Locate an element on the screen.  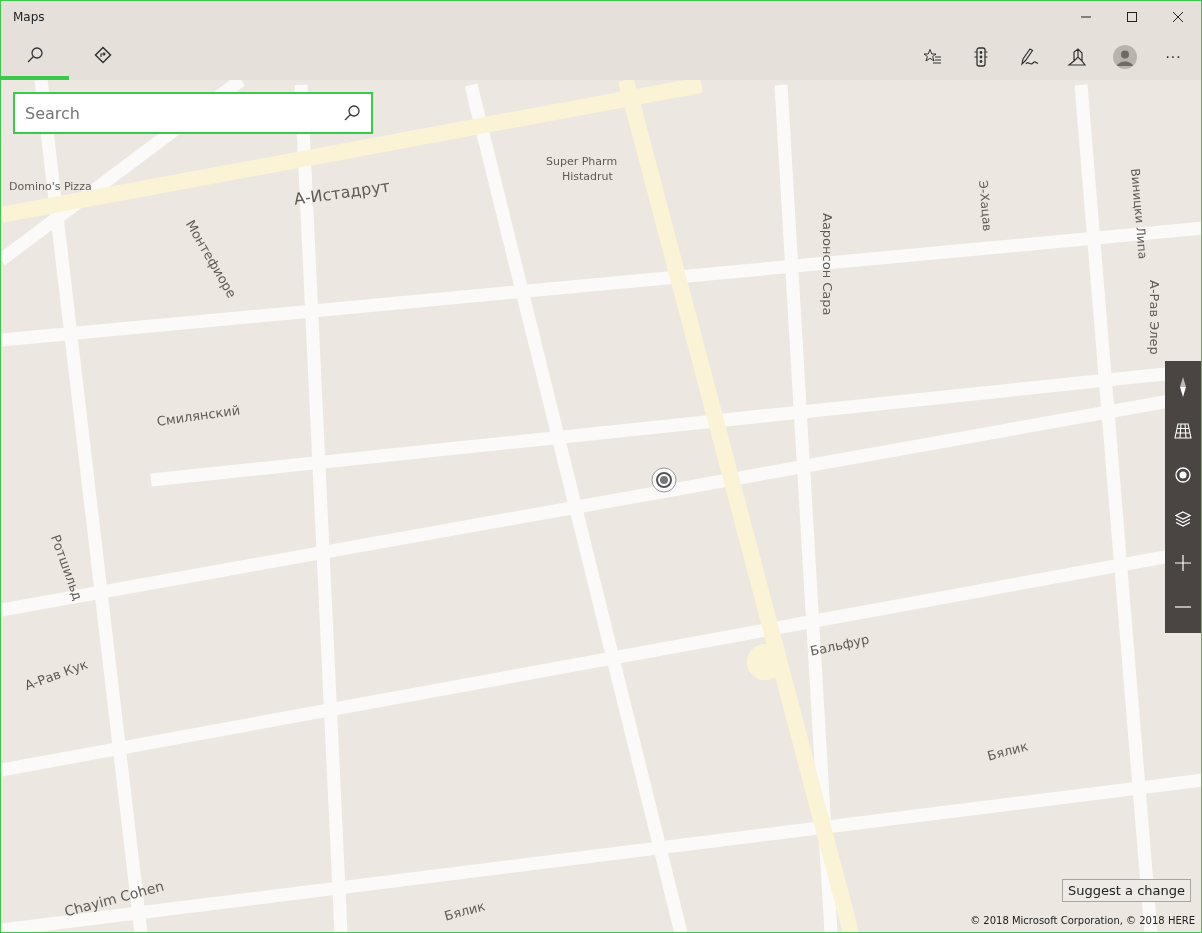
avatar-icon is located at coordinates (1125, 56).